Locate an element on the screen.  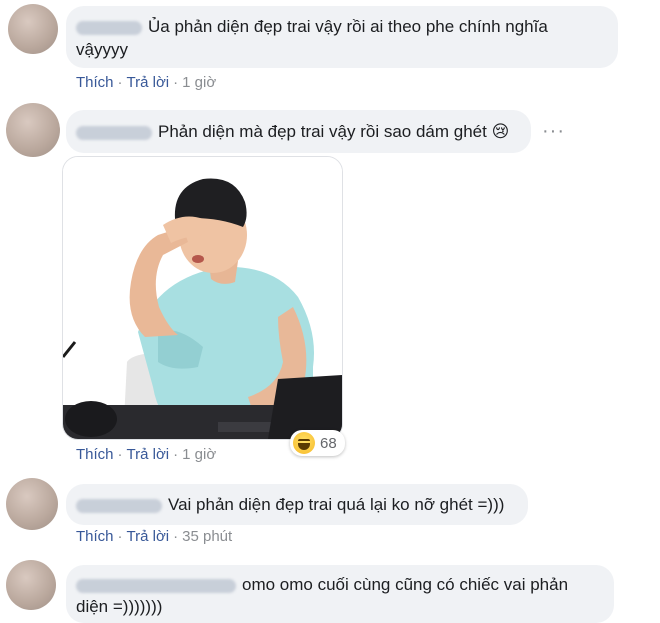
more-options-icon: ··· is located at coordinates (553, 131).